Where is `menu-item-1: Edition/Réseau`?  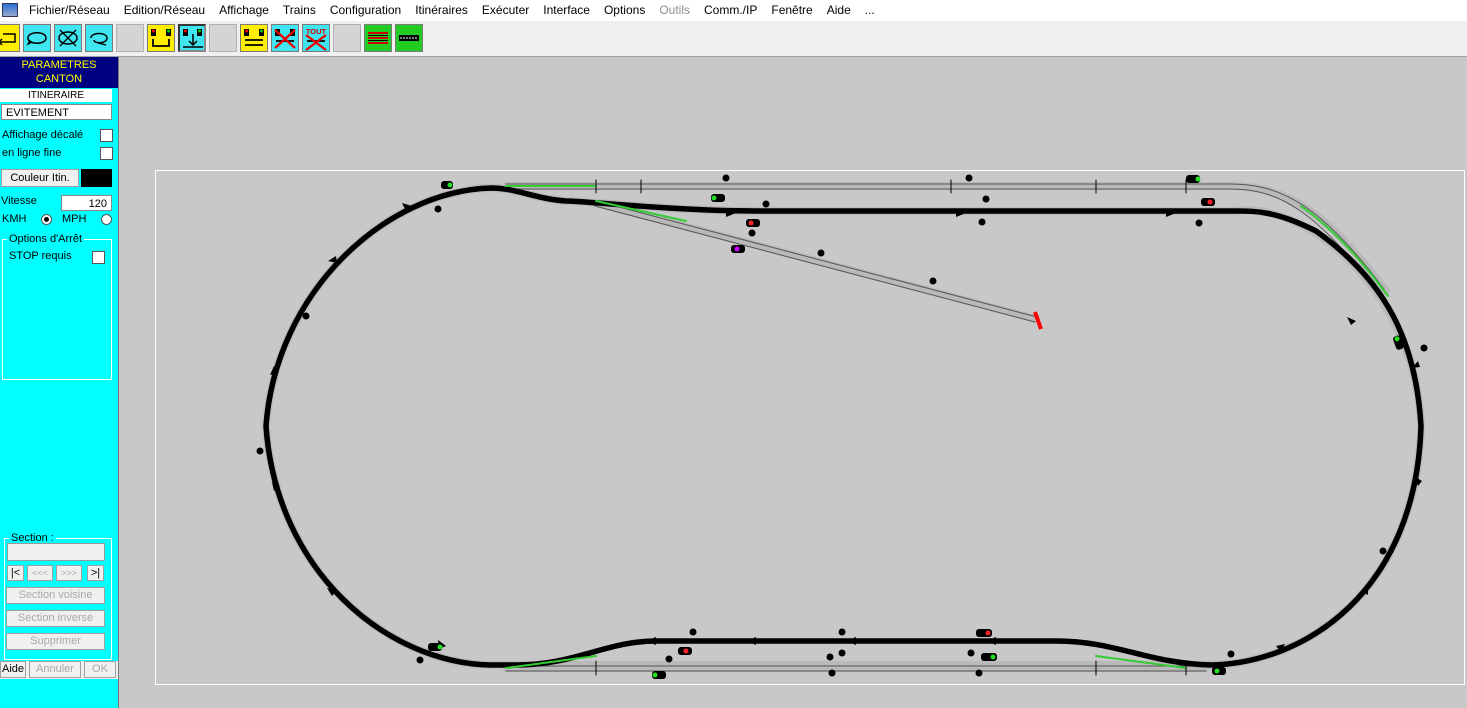 menu-item-1: Edition/Réseau is located at coordinates (164, 10).